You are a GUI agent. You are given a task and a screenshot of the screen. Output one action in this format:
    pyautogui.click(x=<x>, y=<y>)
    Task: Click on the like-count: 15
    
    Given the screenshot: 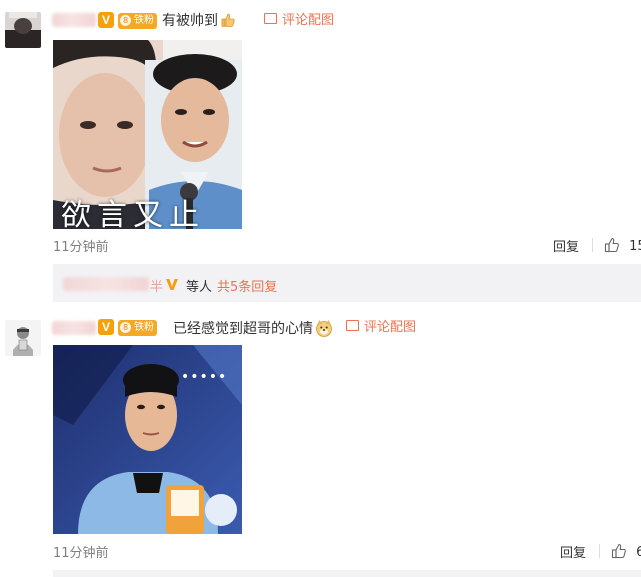 What is the action you would take?
    pyautogui.click(x=635, y=246)
    